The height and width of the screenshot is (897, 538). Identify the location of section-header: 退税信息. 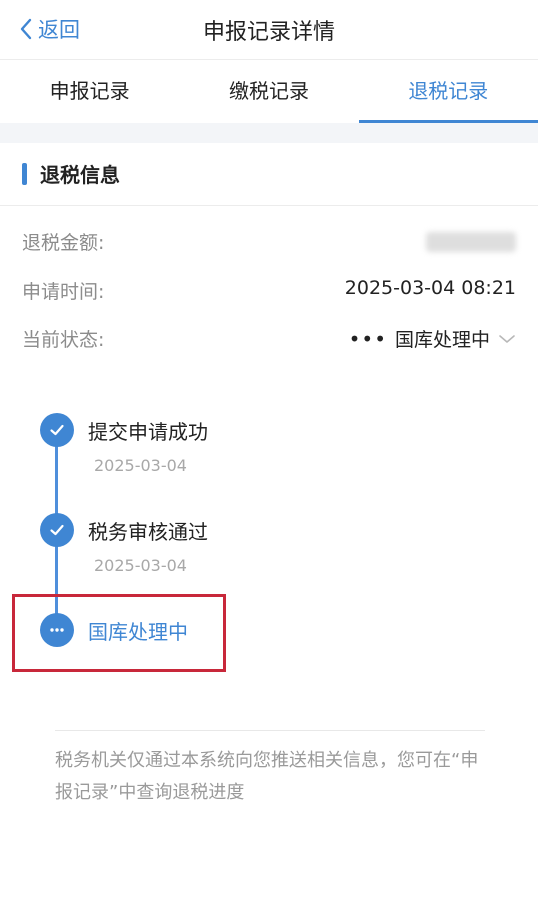
(269, 174).